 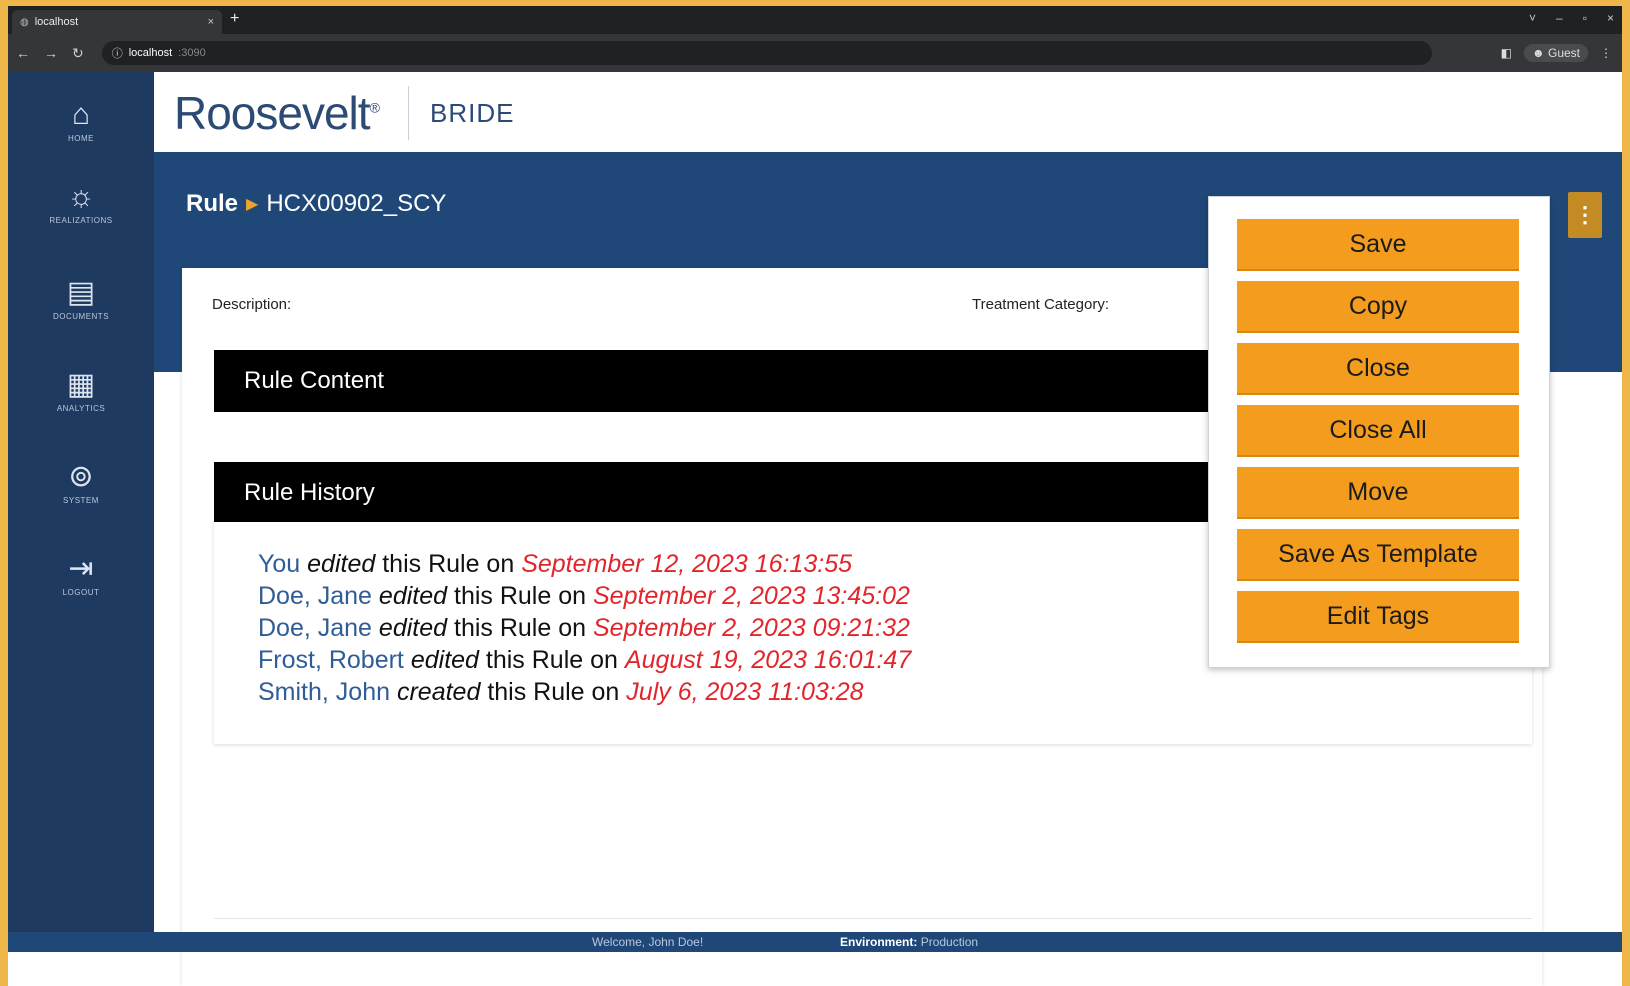 I want to click on profile-label: Guest, so click(x=1563, y=53).